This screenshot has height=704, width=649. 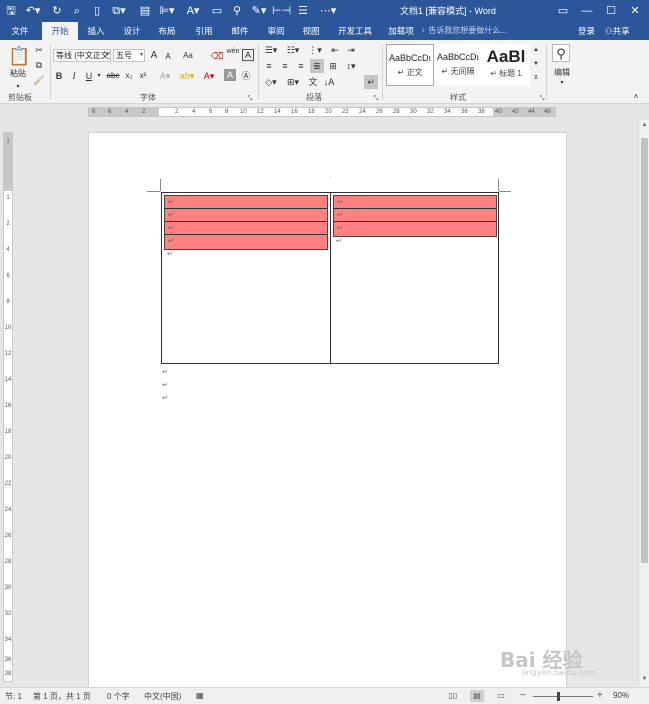 What do you see at coordinates (293, 82) in the screenshot?
I see `borders-icon: ⊞▾` at bounding box center [293, 82].